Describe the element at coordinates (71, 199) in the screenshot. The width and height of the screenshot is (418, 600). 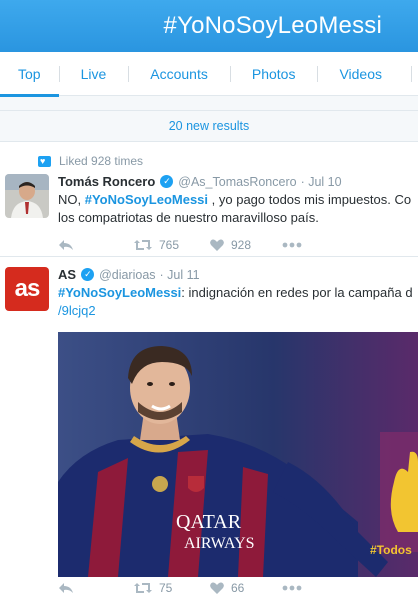
I see `tweet-text-part: NO,` at that location.